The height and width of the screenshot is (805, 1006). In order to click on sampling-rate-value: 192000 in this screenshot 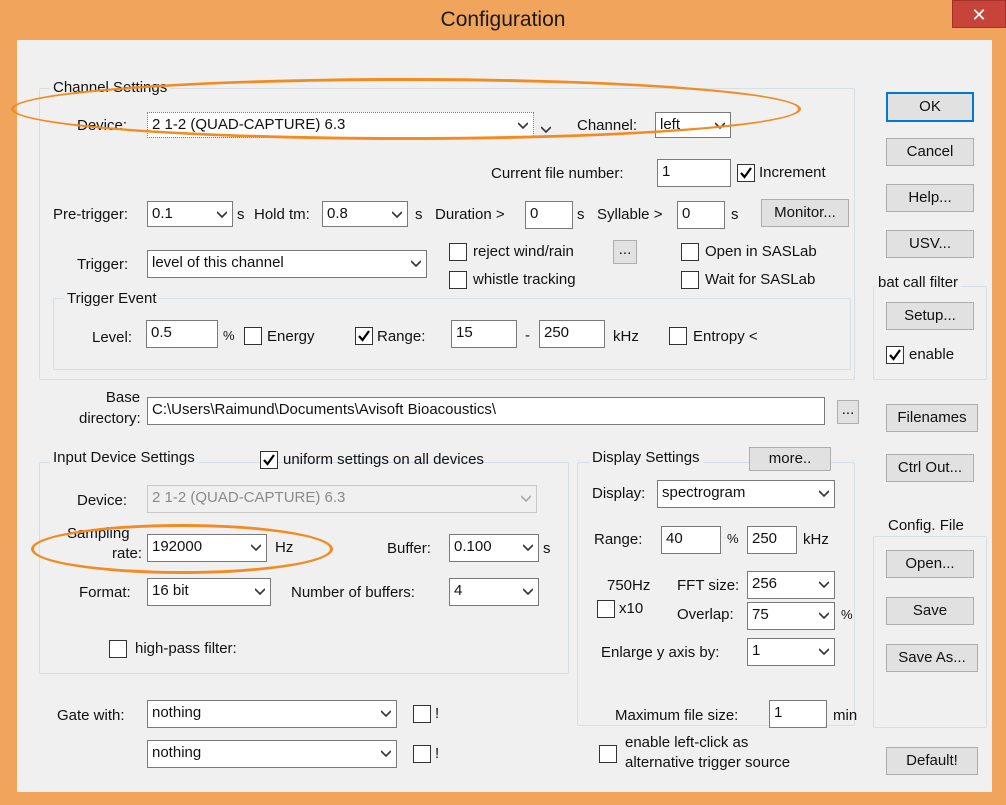, I will do `click(177, 546)`.